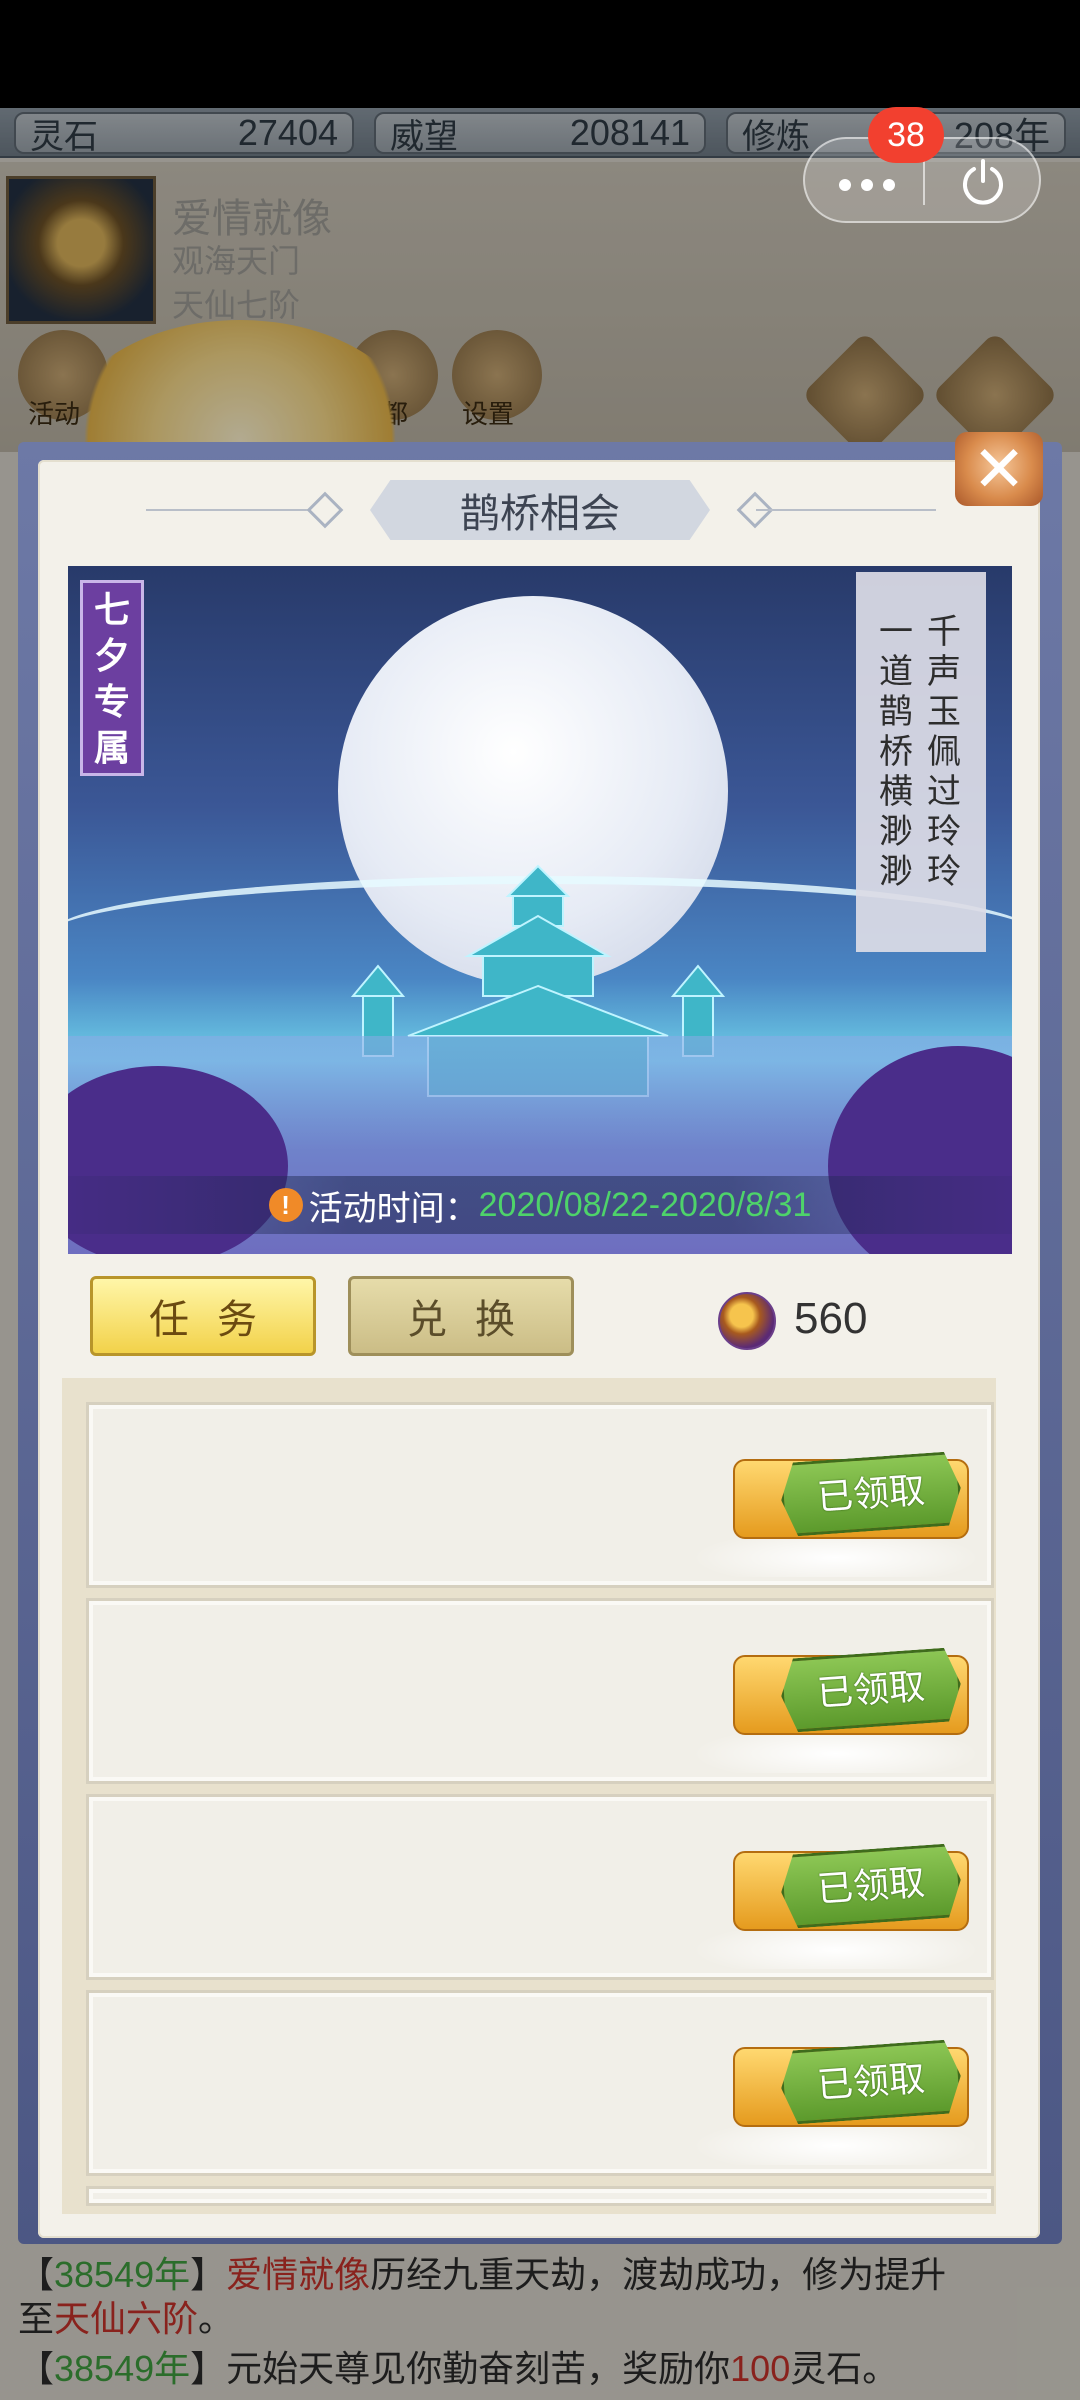 The width and height of the screenshot is (1080, 2400). Describe the element at coordinates (540, 510) in the screenshot. I see `modal-title: 鹊桥相会` at that location.